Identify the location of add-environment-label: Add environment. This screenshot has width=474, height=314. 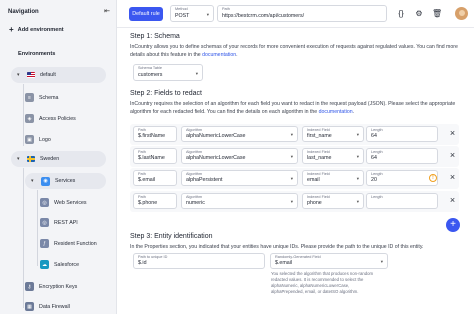
(40, 30).